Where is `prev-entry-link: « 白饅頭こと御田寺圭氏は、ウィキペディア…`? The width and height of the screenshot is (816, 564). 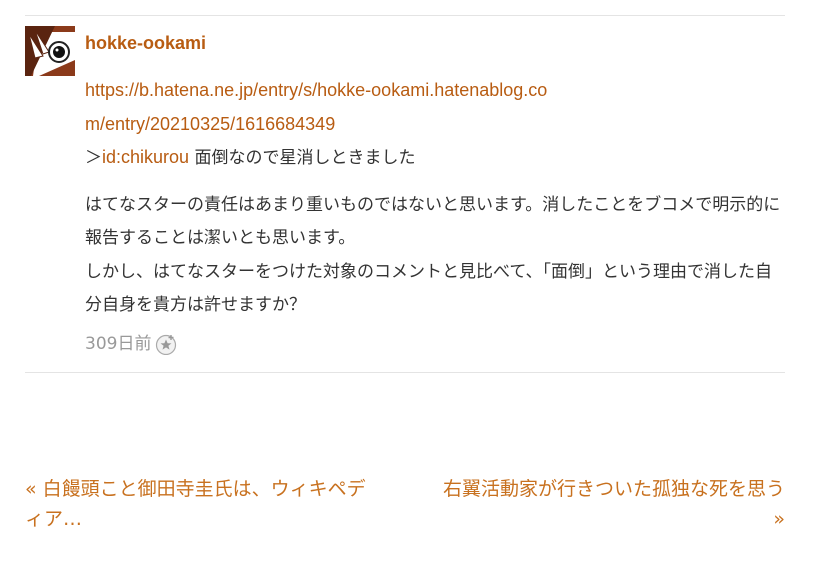
prev-entry-link: « 白饅頭こと御田寺圭氏は、ウィキペディア… is located at coordinates (200, 504).